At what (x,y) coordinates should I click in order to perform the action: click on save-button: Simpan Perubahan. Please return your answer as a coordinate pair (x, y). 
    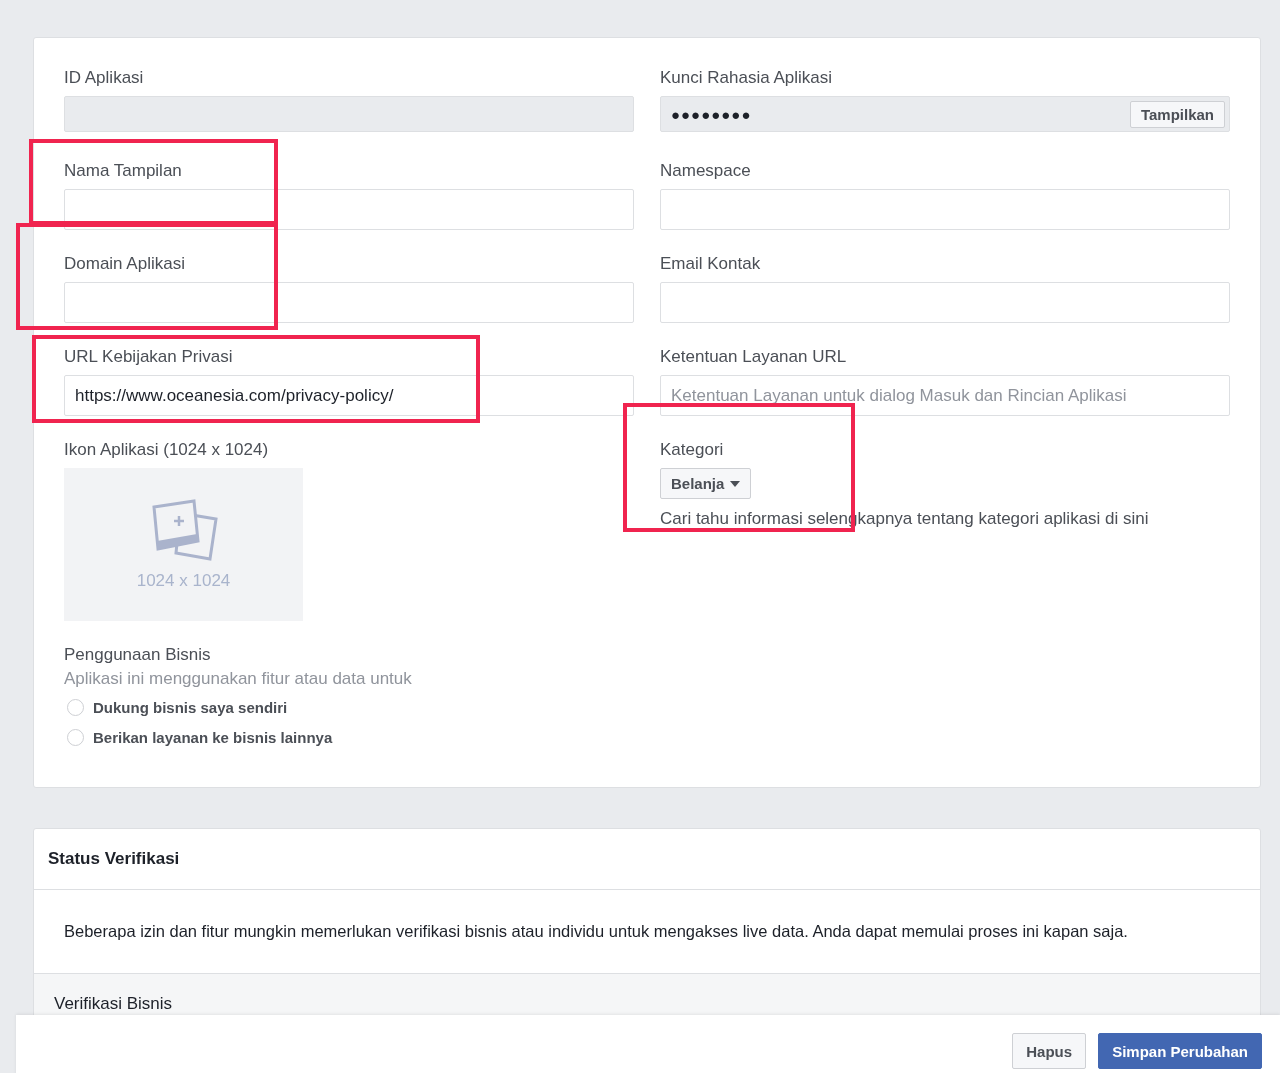
    Looking at the image, I should click on (1180, 1051).